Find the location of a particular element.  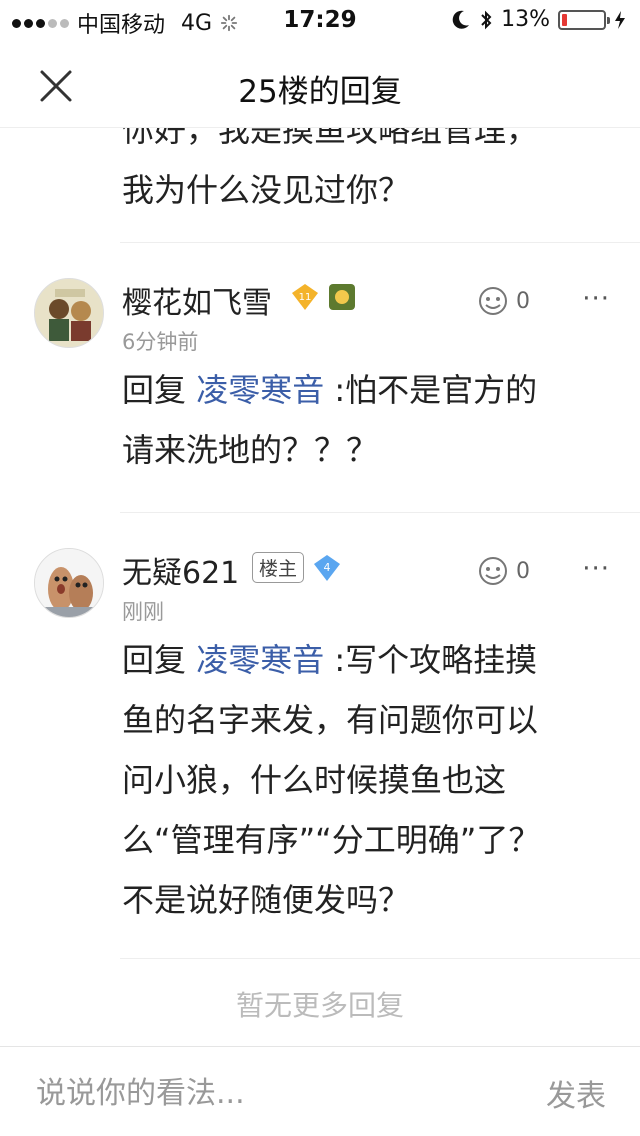

badges: 楼主 4 is located at coordinates (297, 567).